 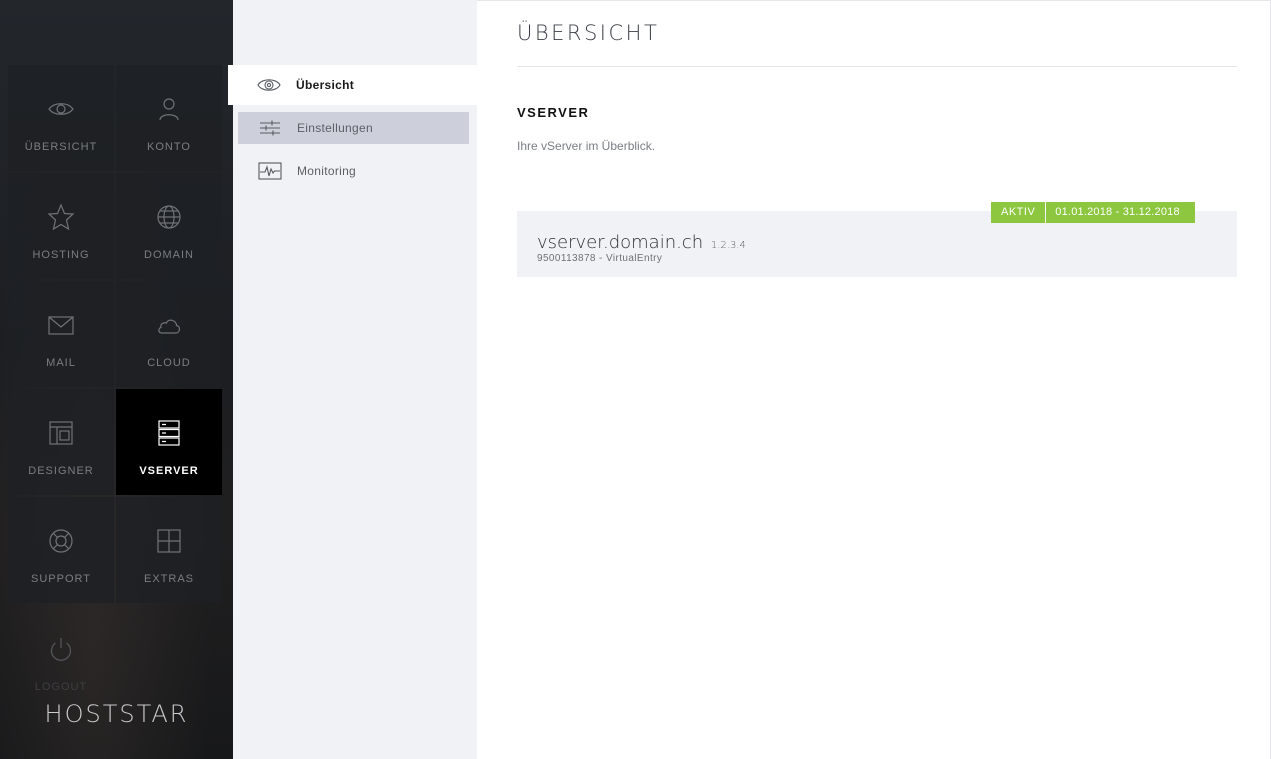 What do you see at coordinates (325, 85) in the screenshot?
I see `submenu-item-label: Übersicht` at bounding box center [325, 85].